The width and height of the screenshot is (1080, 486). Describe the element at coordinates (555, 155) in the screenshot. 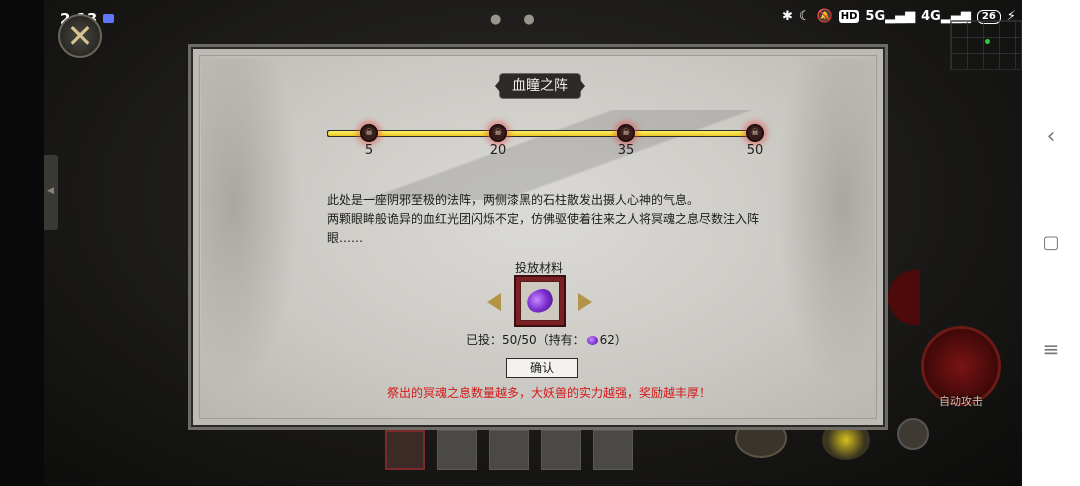

I see `mountain-backdrop` at that location.